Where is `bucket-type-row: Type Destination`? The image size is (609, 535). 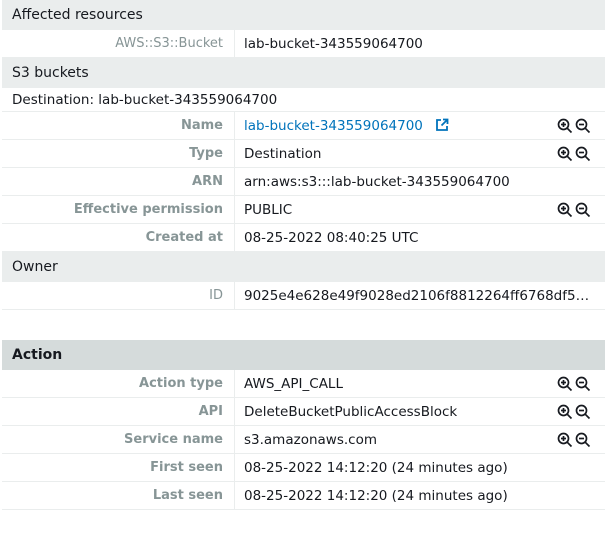
bucket-type-row: Type Destination is located at coordinates (303, 154).